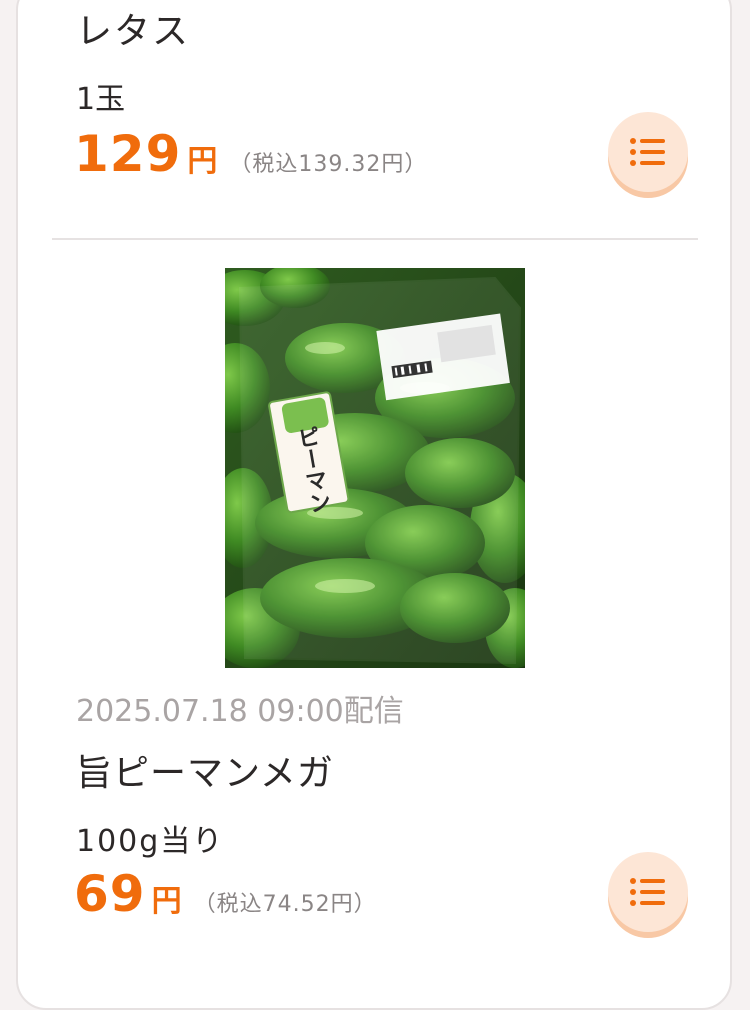  I want to click on product-unit: 100g当り, so click(150, 841).